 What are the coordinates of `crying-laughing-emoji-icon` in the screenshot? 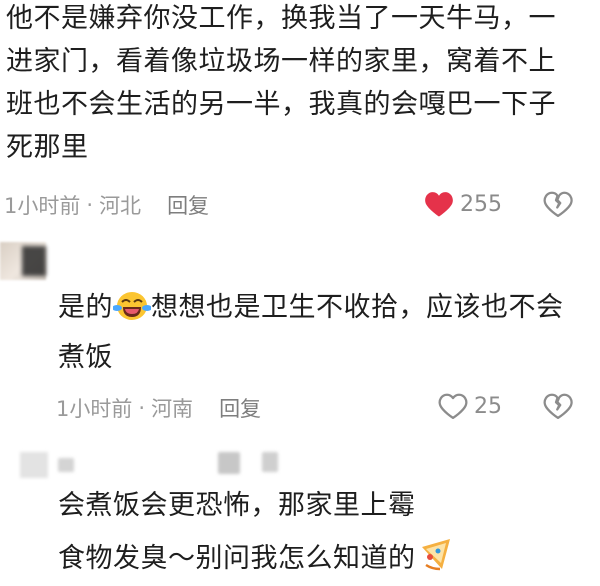 It's located at (132, 312).